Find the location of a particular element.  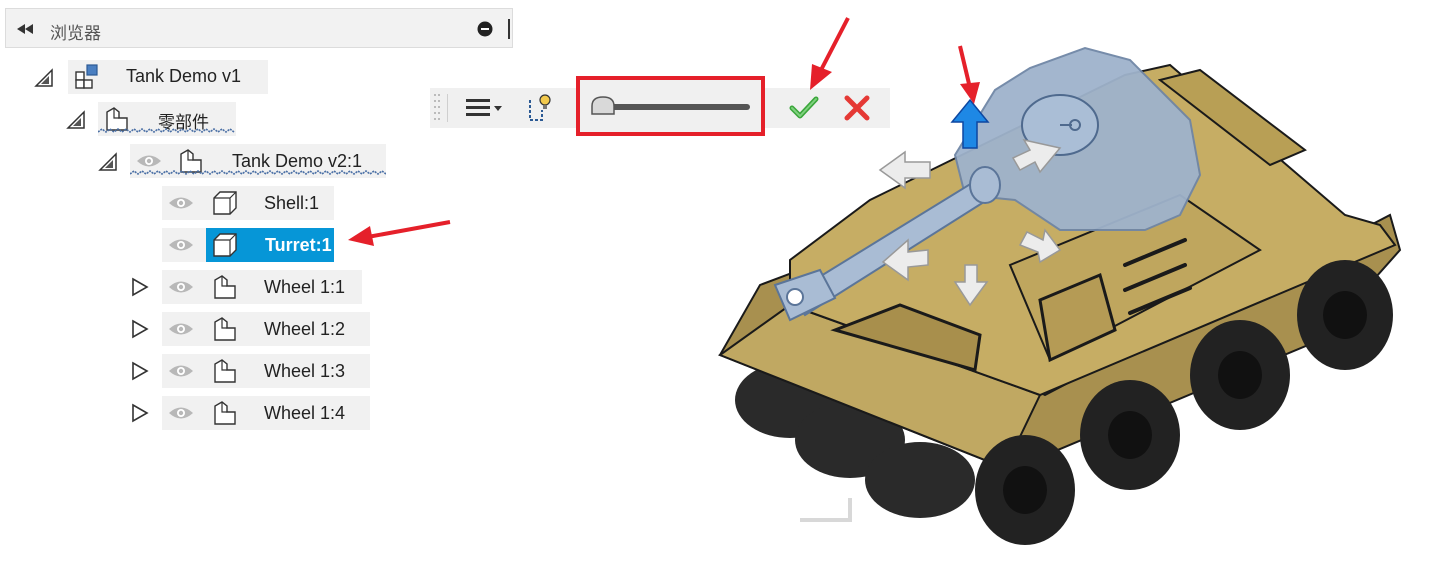

browser-panel-header: 浏览器 is located at coordinates (259, 28).